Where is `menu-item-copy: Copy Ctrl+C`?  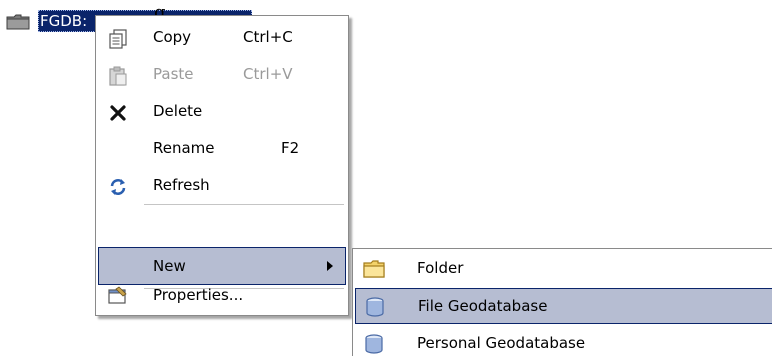 menu-item-copy: Copy Ctrl+C is located at coordinates (222, 38).